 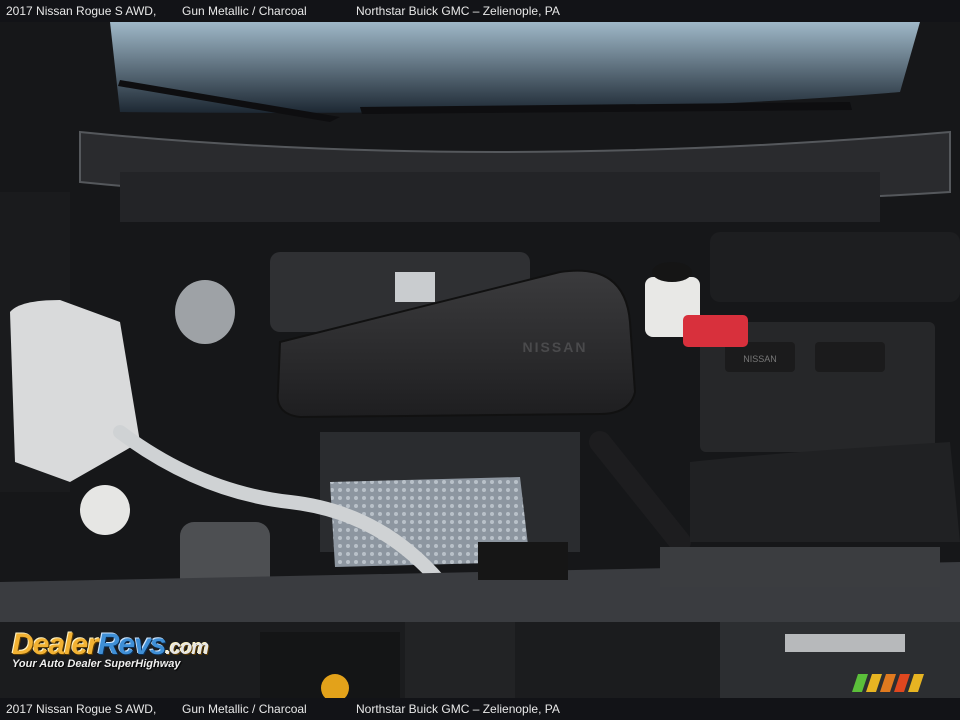 I want to click on caption-color-bottom: Gun Metallic / Charcoal, so click(x=244, y=709).